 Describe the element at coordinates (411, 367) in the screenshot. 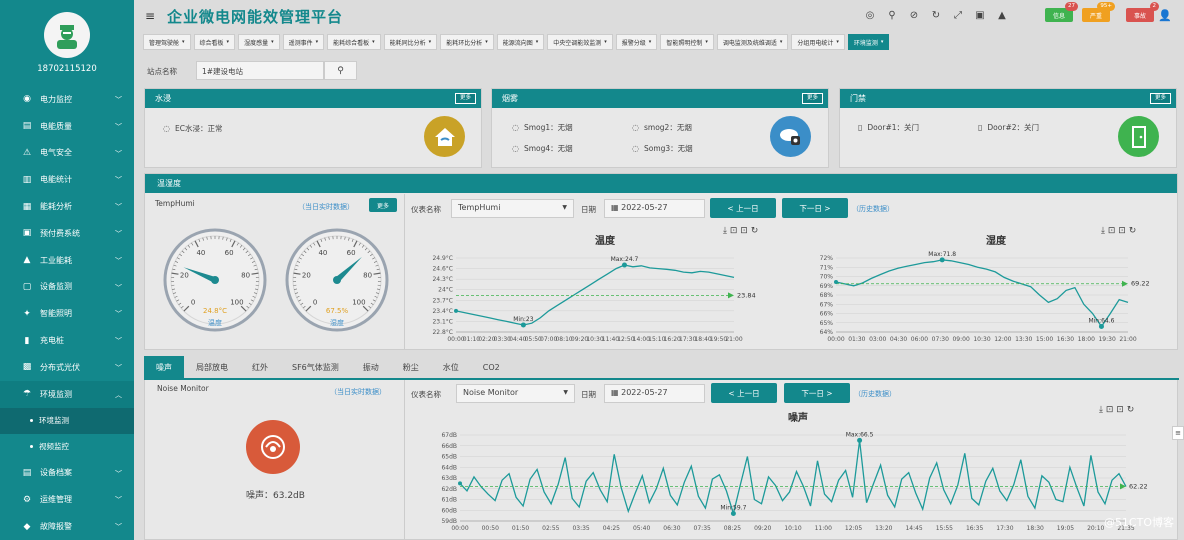

I see `sensor-tab: 粉尘` at that location.